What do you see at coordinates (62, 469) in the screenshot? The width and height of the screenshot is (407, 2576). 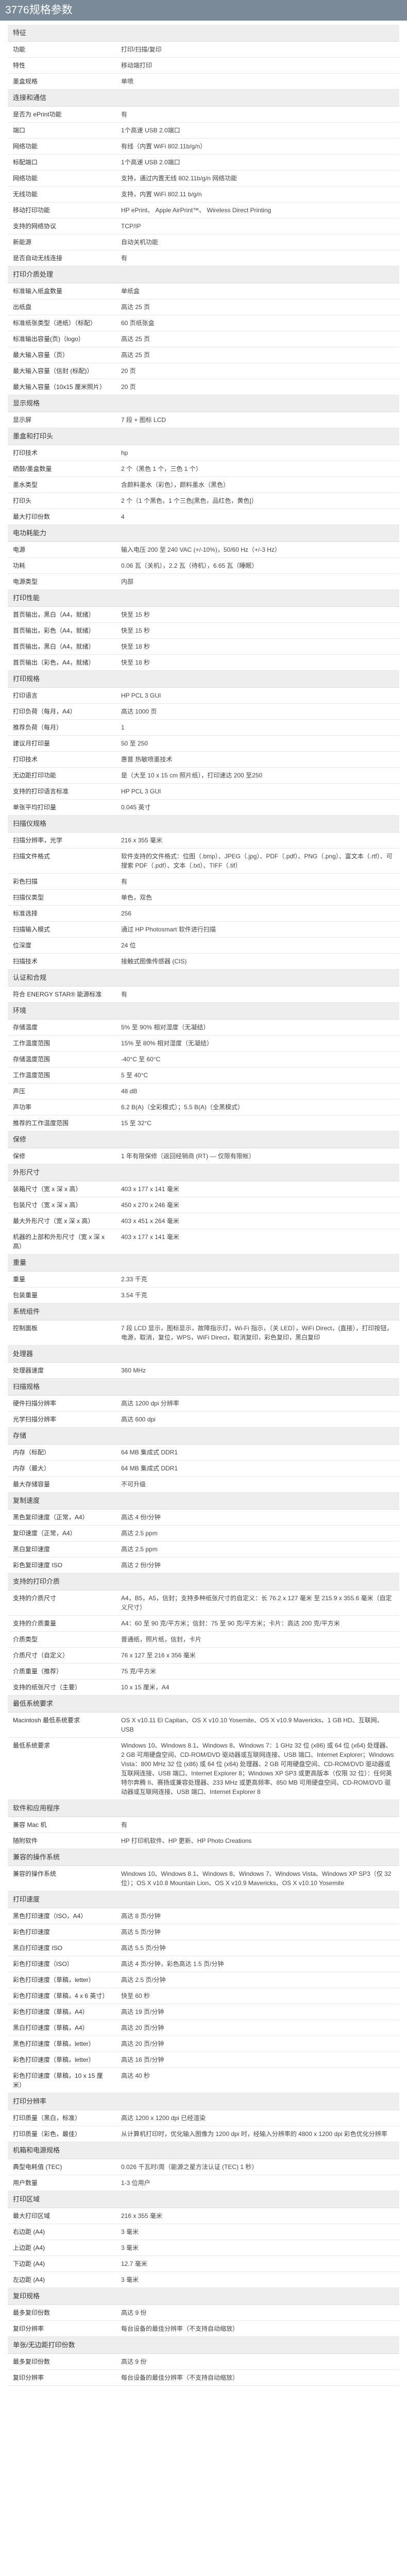 I see `spec-label: 硒鼓/墨盒数量` at bounding box center [62, 469].